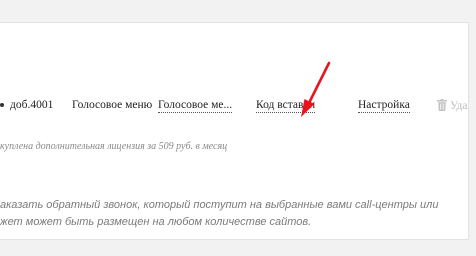  What do you see at coordinates (316, 89) in the screenshot?
I see `red-arrow-annotation` at bounding box center [316, 89].